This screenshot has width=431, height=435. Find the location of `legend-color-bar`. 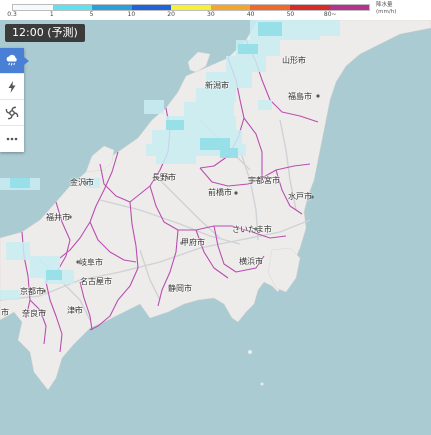

legend-color-bar is located at coordinates (191, 7).